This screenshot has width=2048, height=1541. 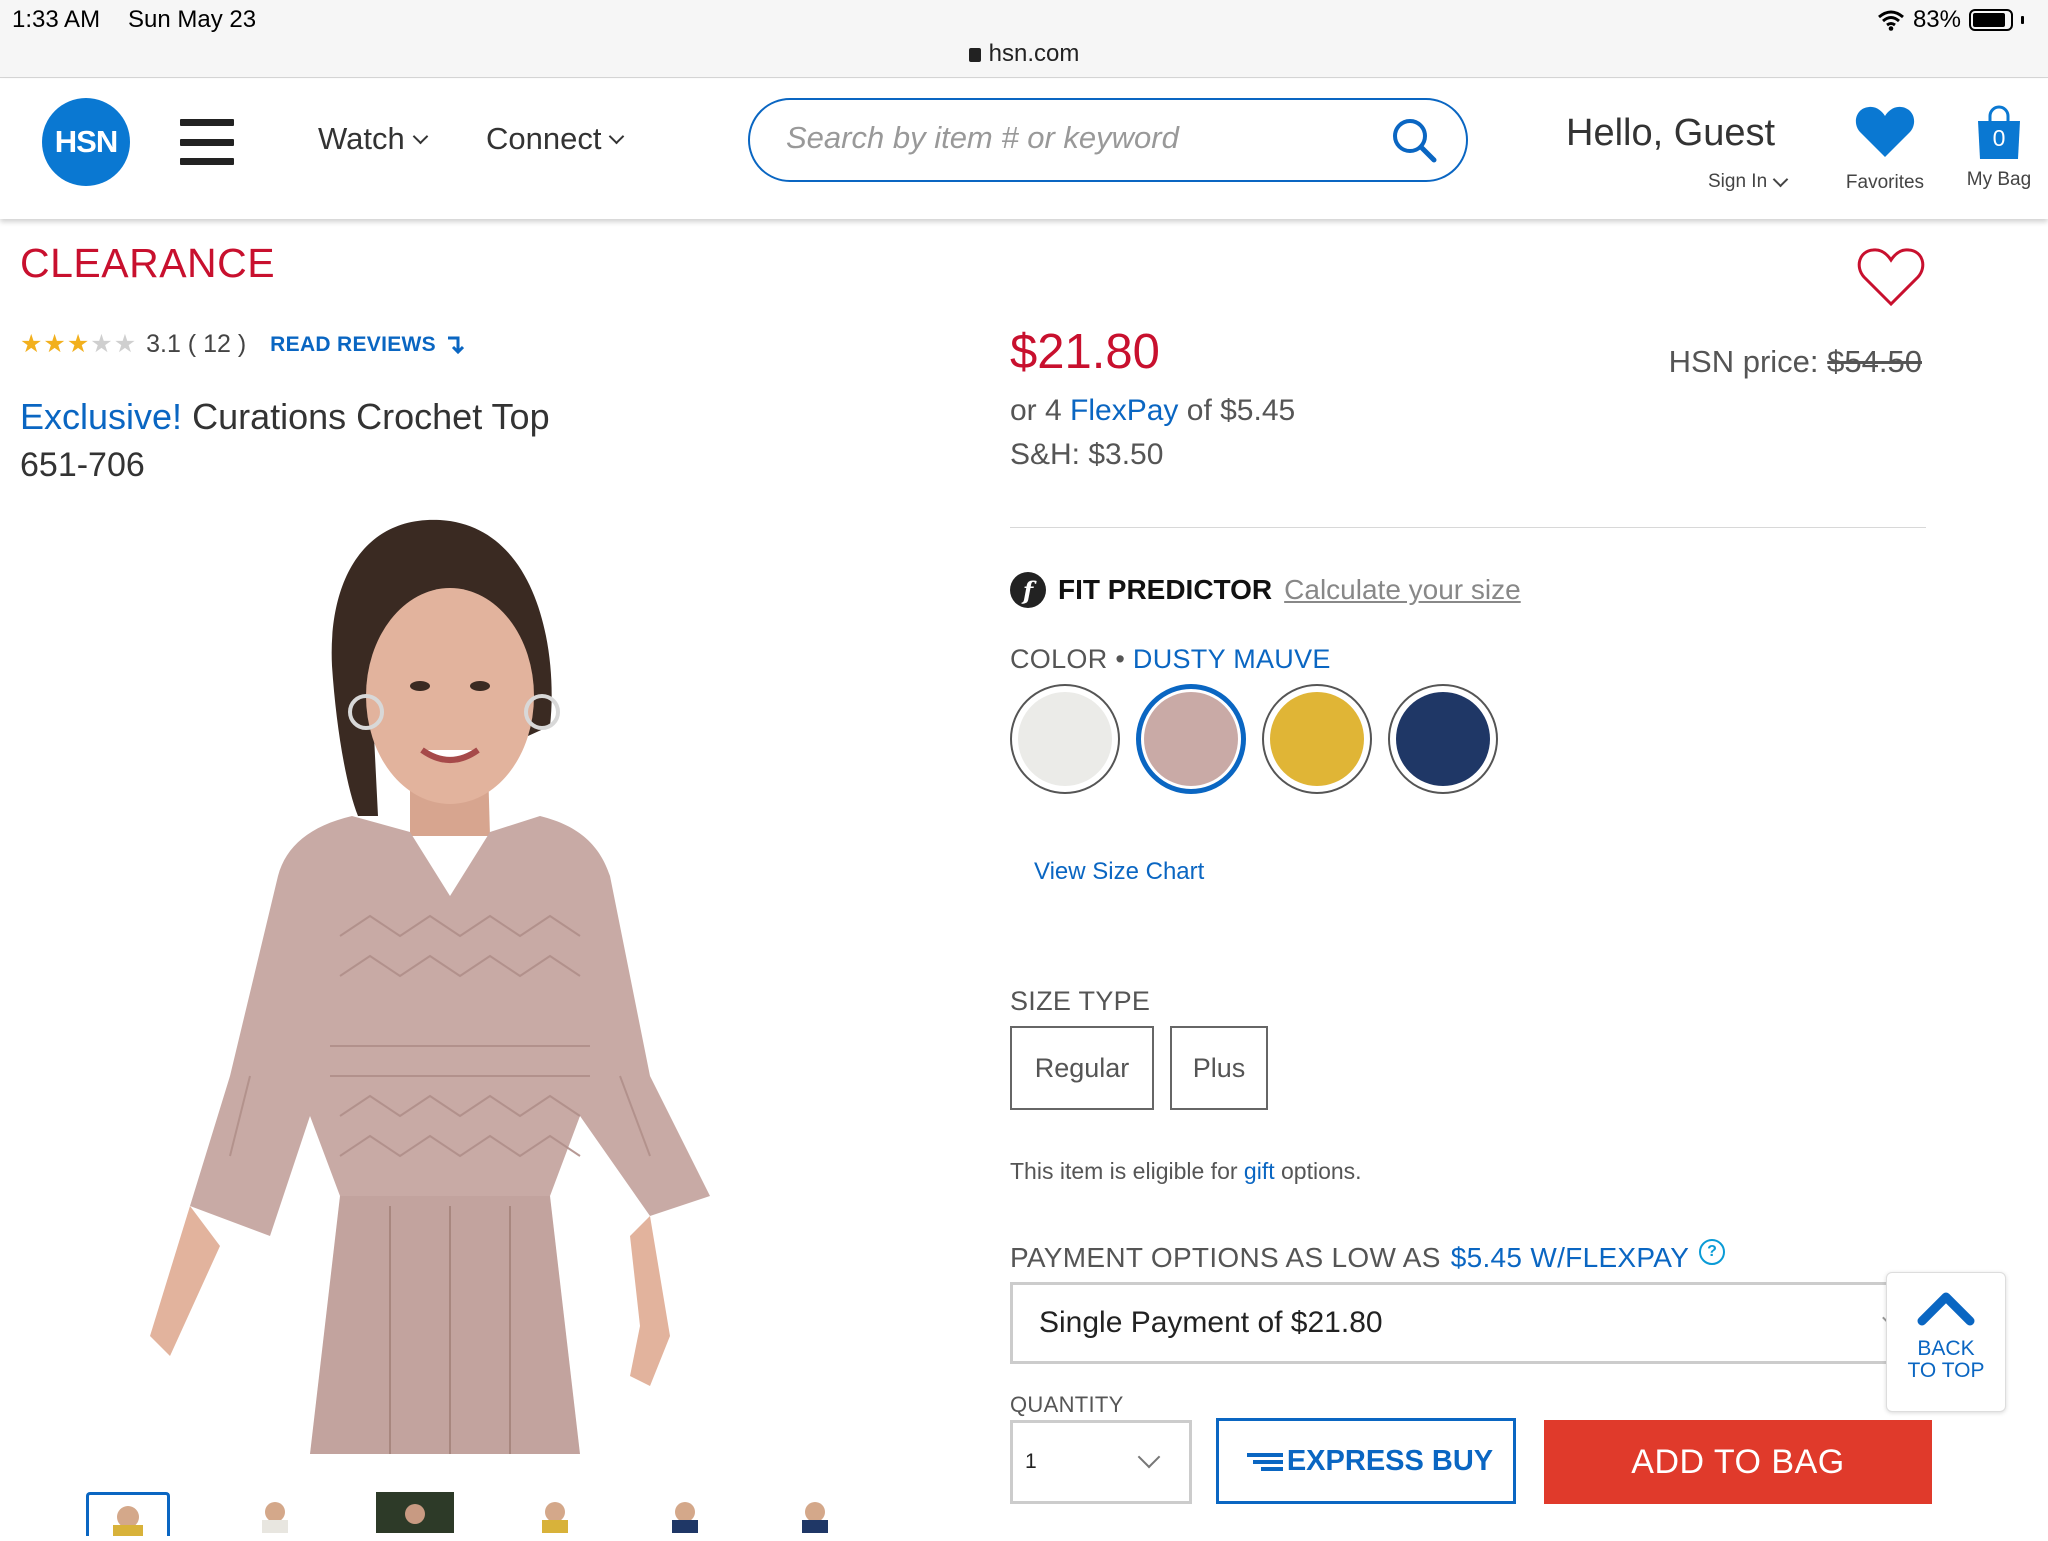 I want to click on color-label: COLOR • DUSTY MAUVE, so click(x=1170, y=659).